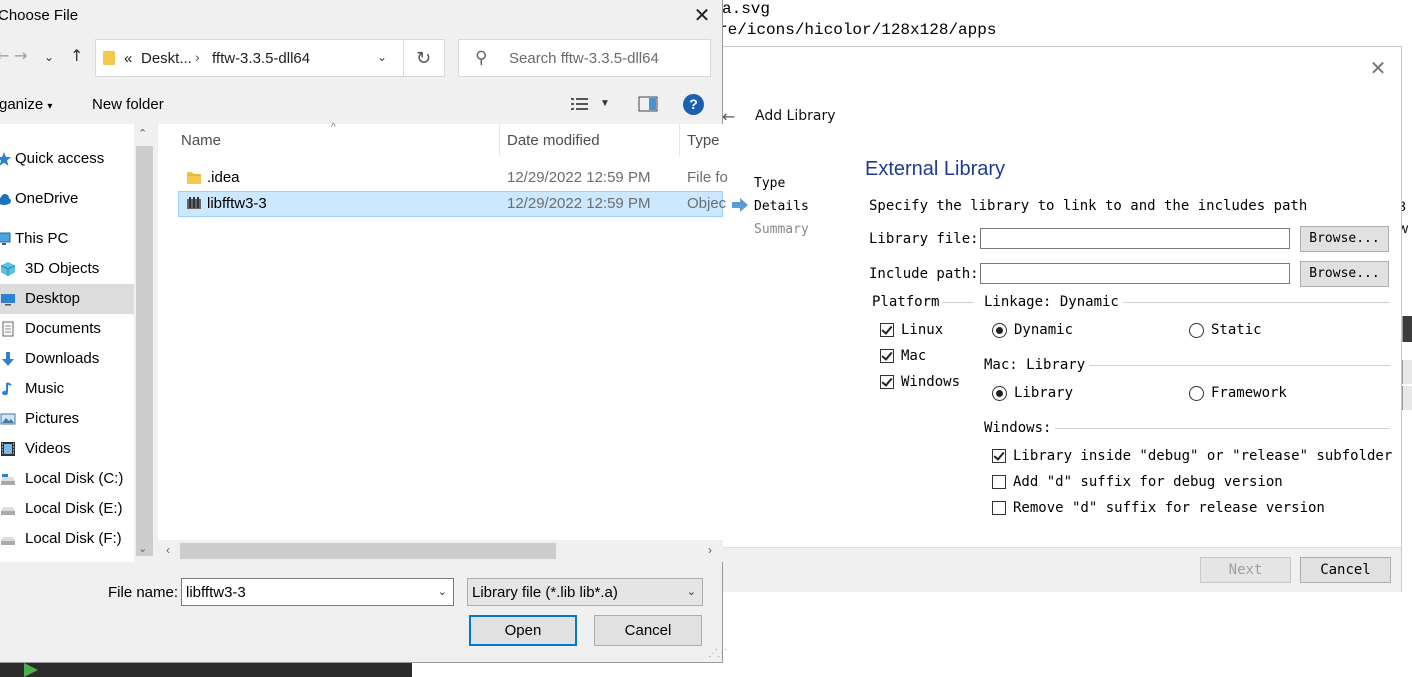 The image size is (1412, 677). I want to click on picture-icon, so click(8, 419).